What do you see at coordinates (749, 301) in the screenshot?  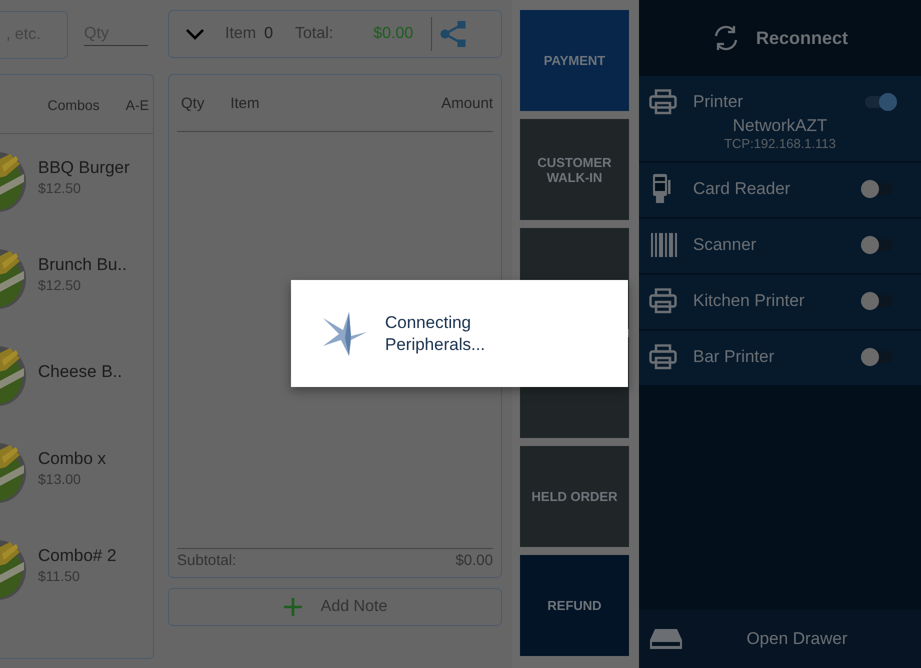 I see `device-name: Kitchen Printer` at bounding box center [749, 301].